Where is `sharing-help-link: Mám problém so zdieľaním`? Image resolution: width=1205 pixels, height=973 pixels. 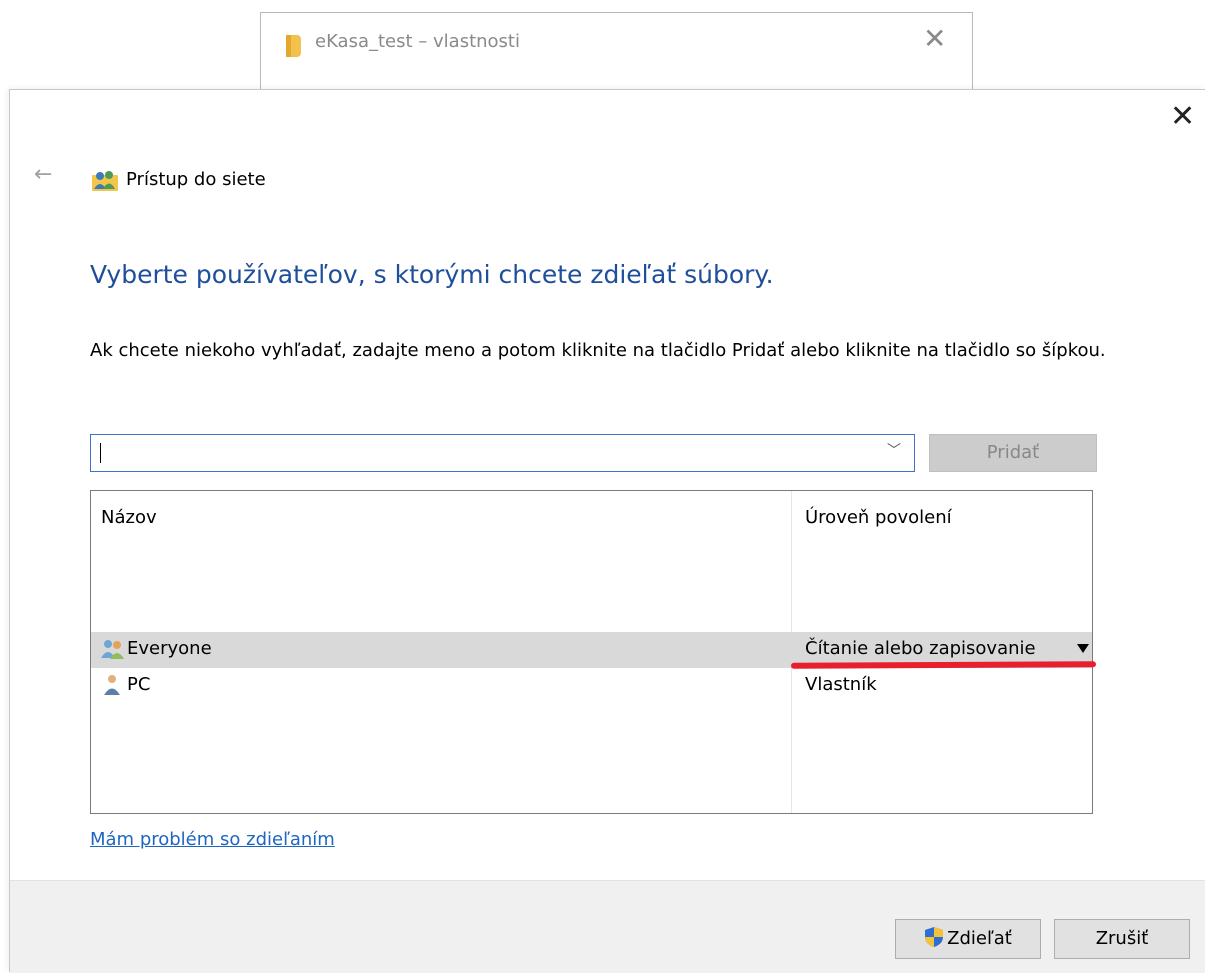
sharing-help-link: Mám problém so zdieľaním is located at coordinates (212, 839).